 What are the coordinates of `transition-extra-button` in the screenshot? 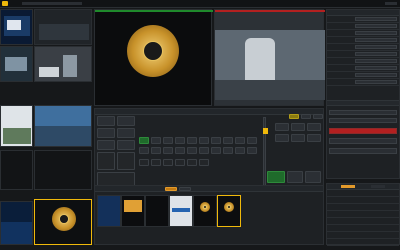 It's located at (313, 177).